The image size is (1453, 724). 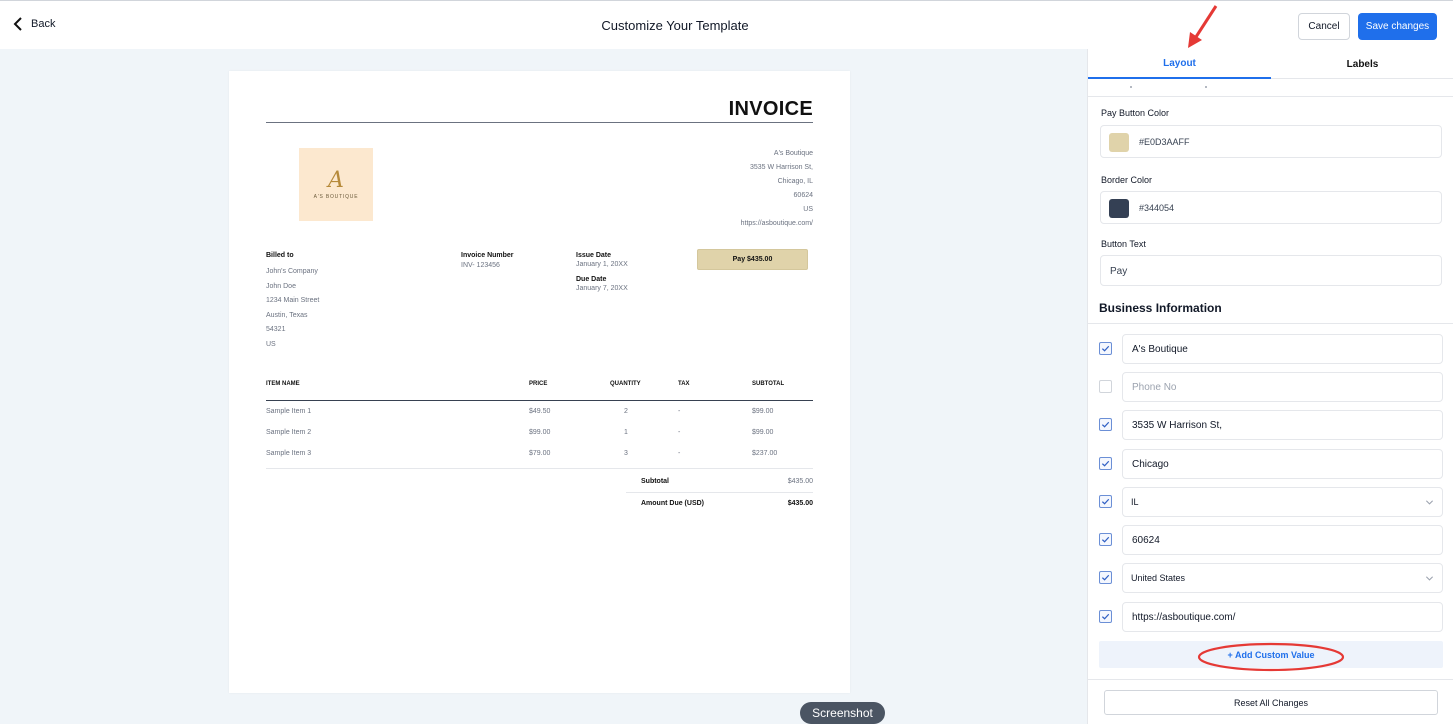 I want to click on business-info-title: Business Information, so click(x=1160, y=308).